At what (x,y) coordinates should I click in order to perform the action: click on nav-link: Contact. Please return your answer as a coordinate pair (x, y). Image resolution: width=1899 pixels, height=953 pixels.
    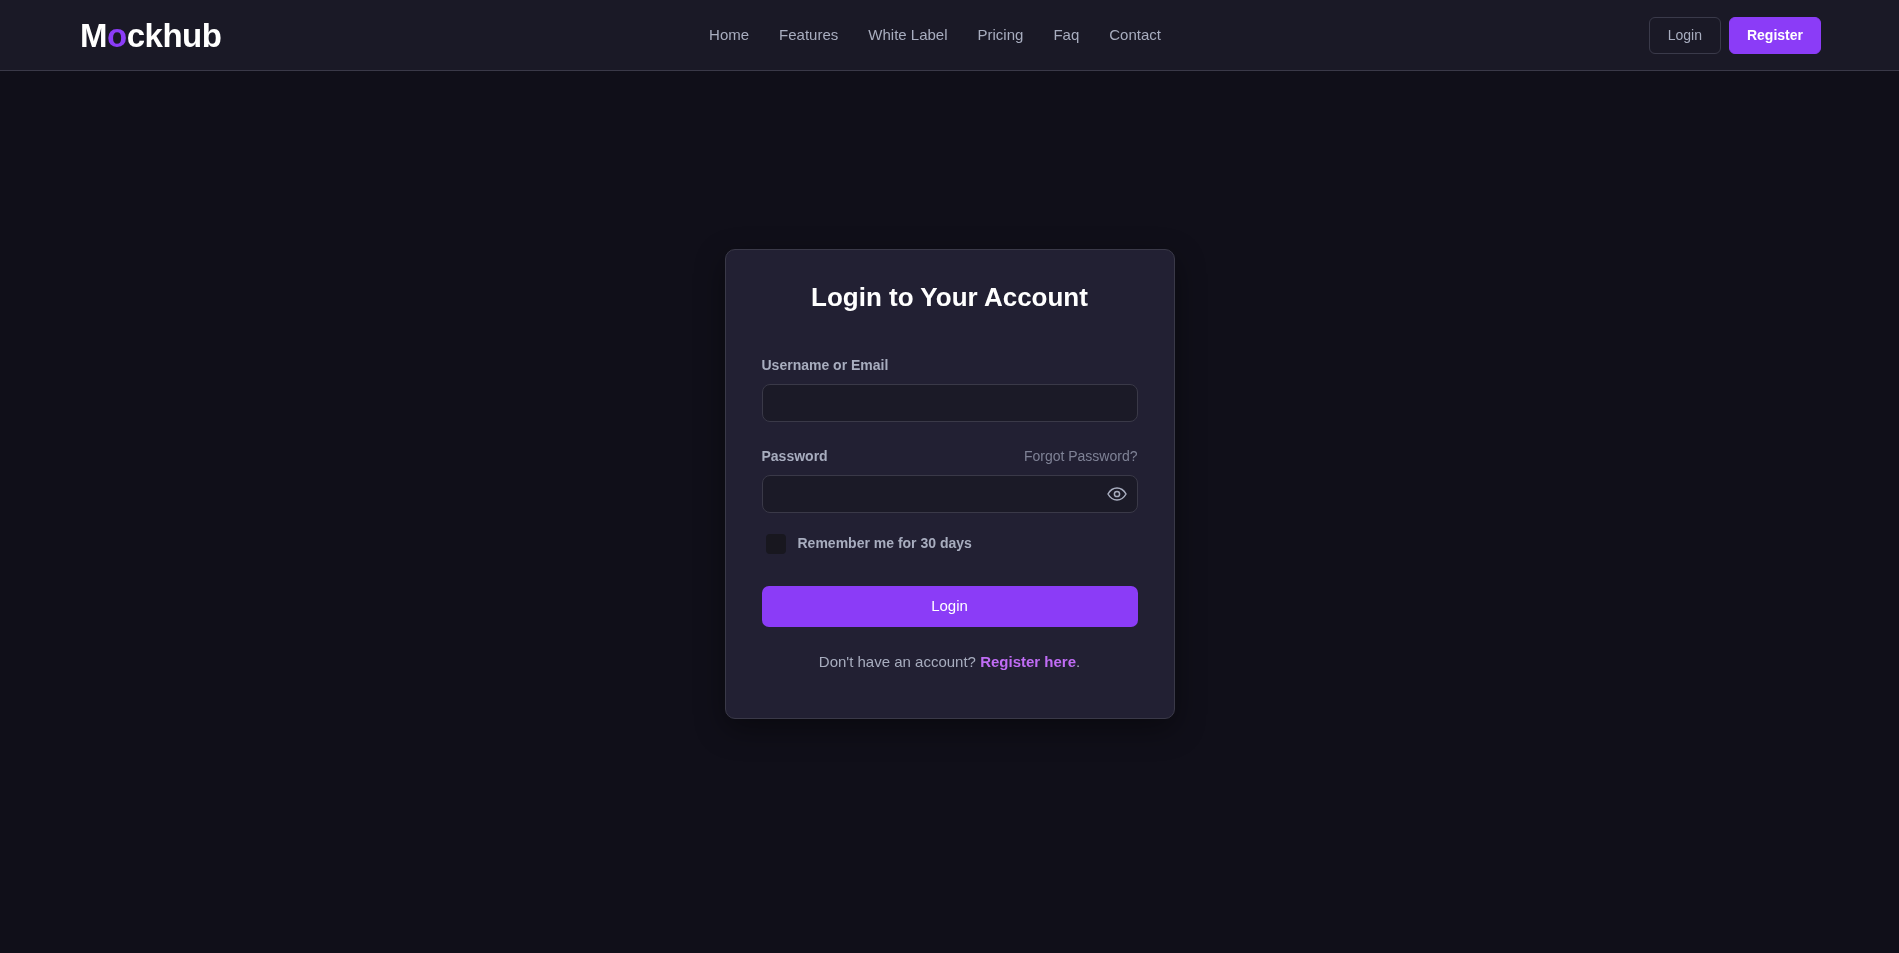
    Looking at the image, I should click on (1135, 35).